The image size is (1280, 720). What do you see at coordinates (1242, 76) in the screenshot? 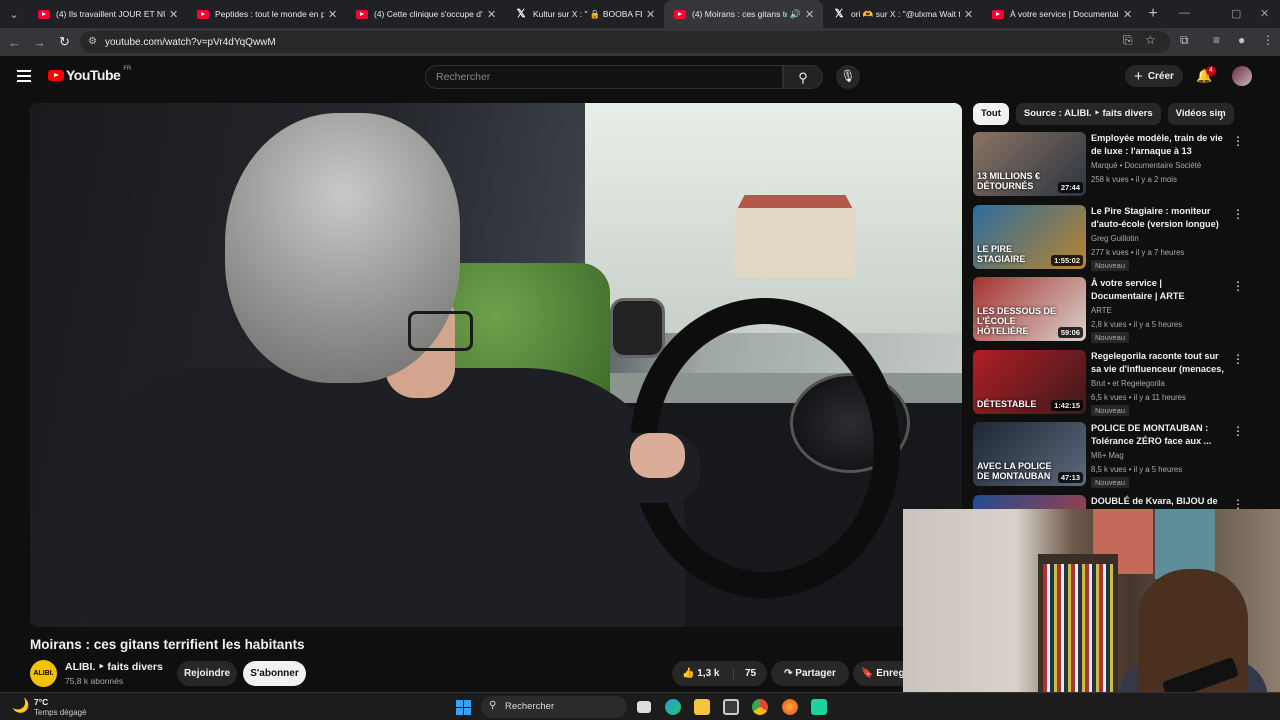
I see `account-avatar` at bounding box center [1242, 76].